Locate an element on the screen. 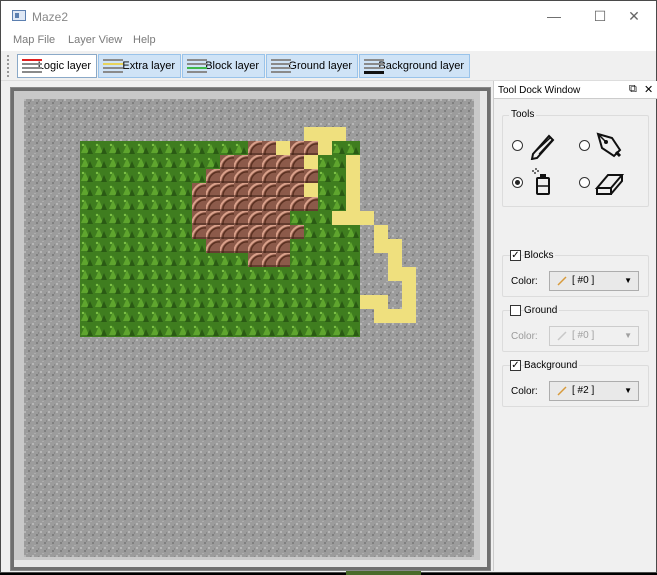  ground-checkbox is located at coordinates (515, 310).